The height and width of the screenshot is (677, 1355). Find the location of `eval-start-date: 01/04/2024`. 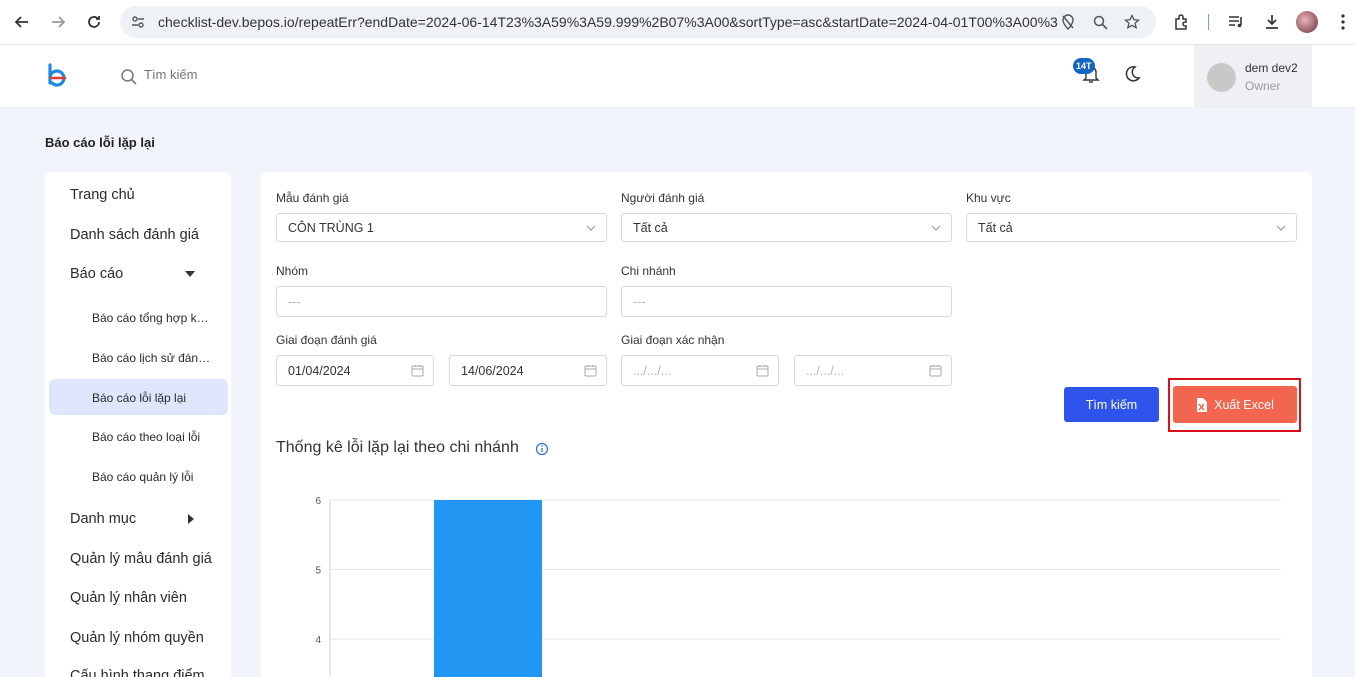

eval-start-date: 01/04/2024 is located at coordinates (319, 370).